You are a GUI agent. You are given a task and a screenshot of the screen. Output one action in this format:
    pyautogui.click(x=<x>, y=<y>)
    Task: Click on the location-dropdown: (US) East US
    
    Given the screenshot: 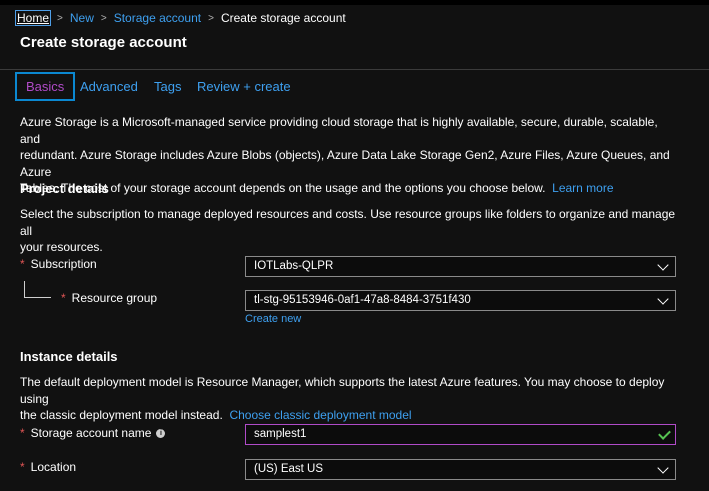 What is the action you would take?
    pyautogui.click(x=460, y=469)
    